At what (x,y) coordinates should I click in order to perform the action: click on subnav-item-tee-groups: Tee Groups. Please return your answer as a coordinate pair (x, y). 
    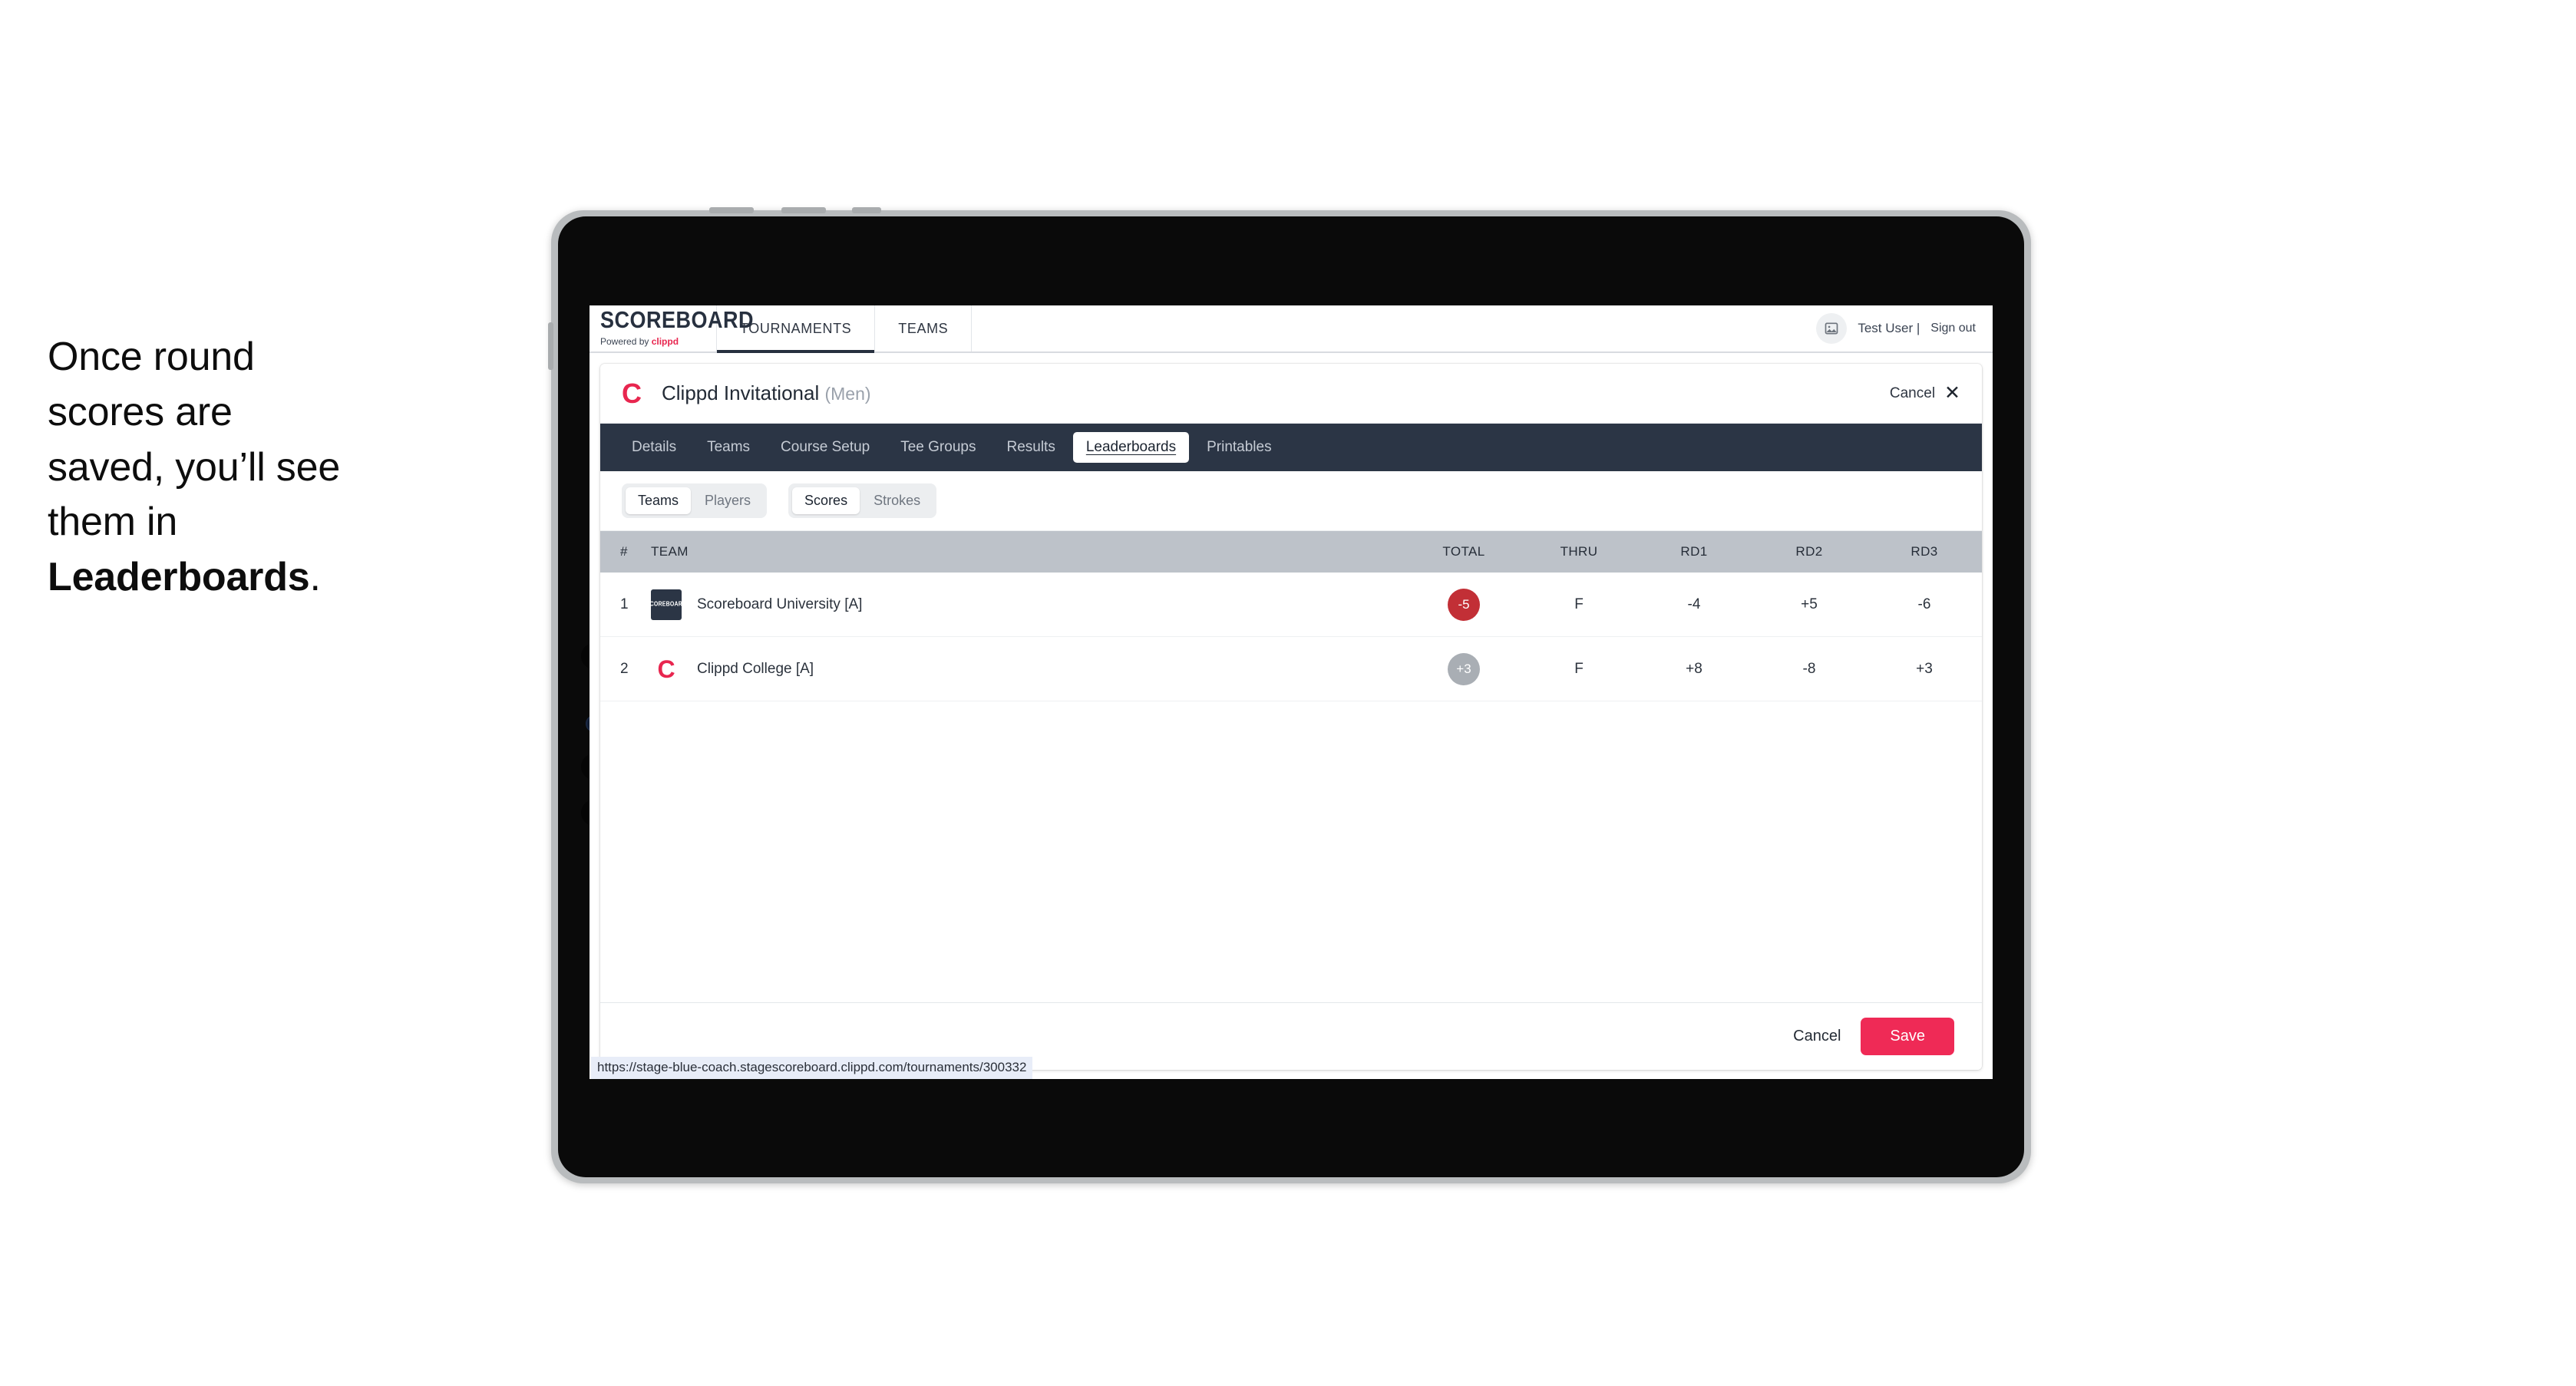
    Looking at the image, I should click on (938, 448).